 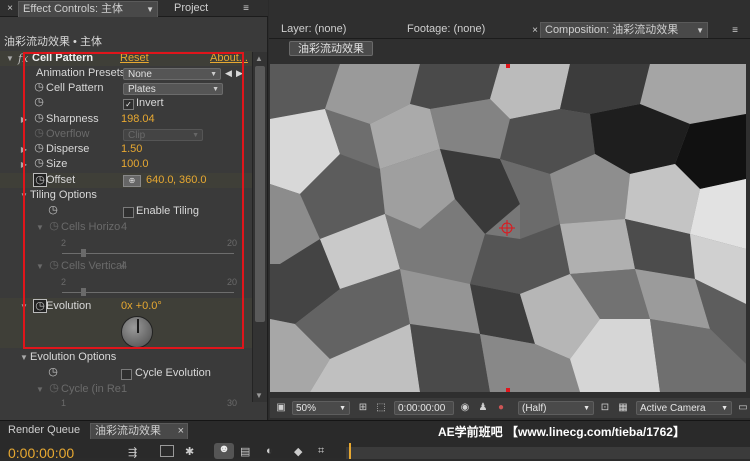 What do you see at coordinates (548, 453) in the screenshot?
I see `time-ruler` at bounding box center [548, 453].